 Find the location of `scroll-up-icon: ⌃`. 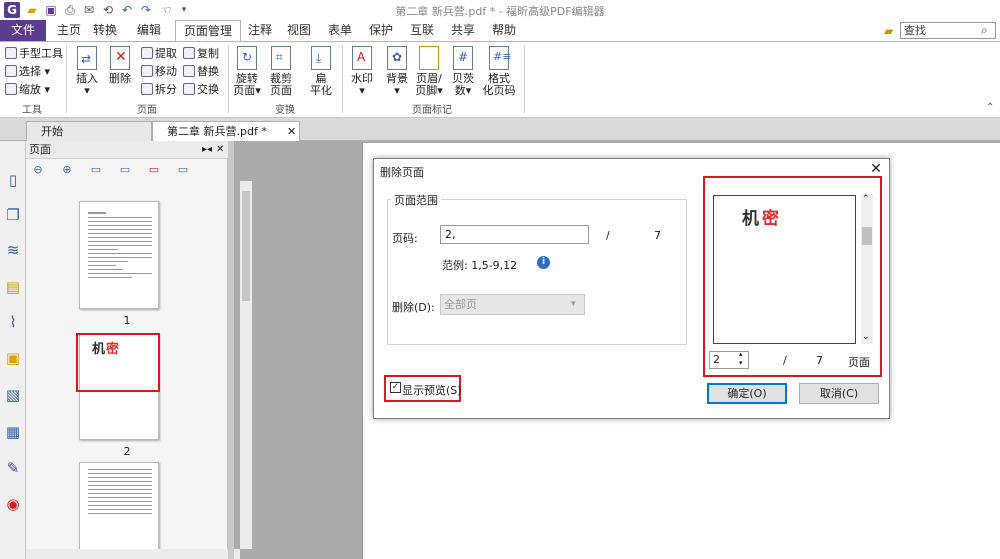

scroll-up-icon: ⌃ is located at coordinates (866, 199).